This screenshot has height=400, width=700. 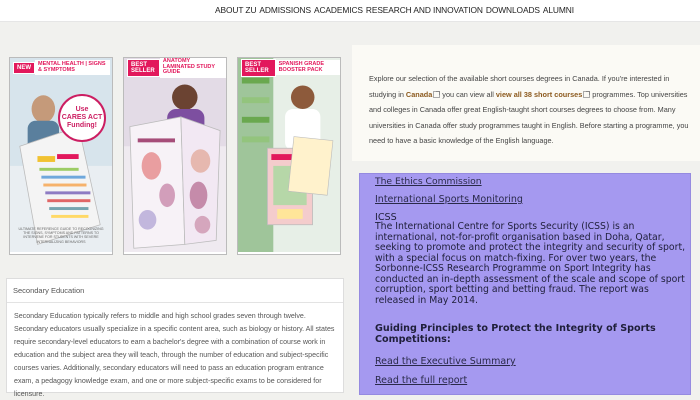 What do you see at coordinates (175, 302) in the screenshot?
I see `divider` at bounding box center [175, 302].